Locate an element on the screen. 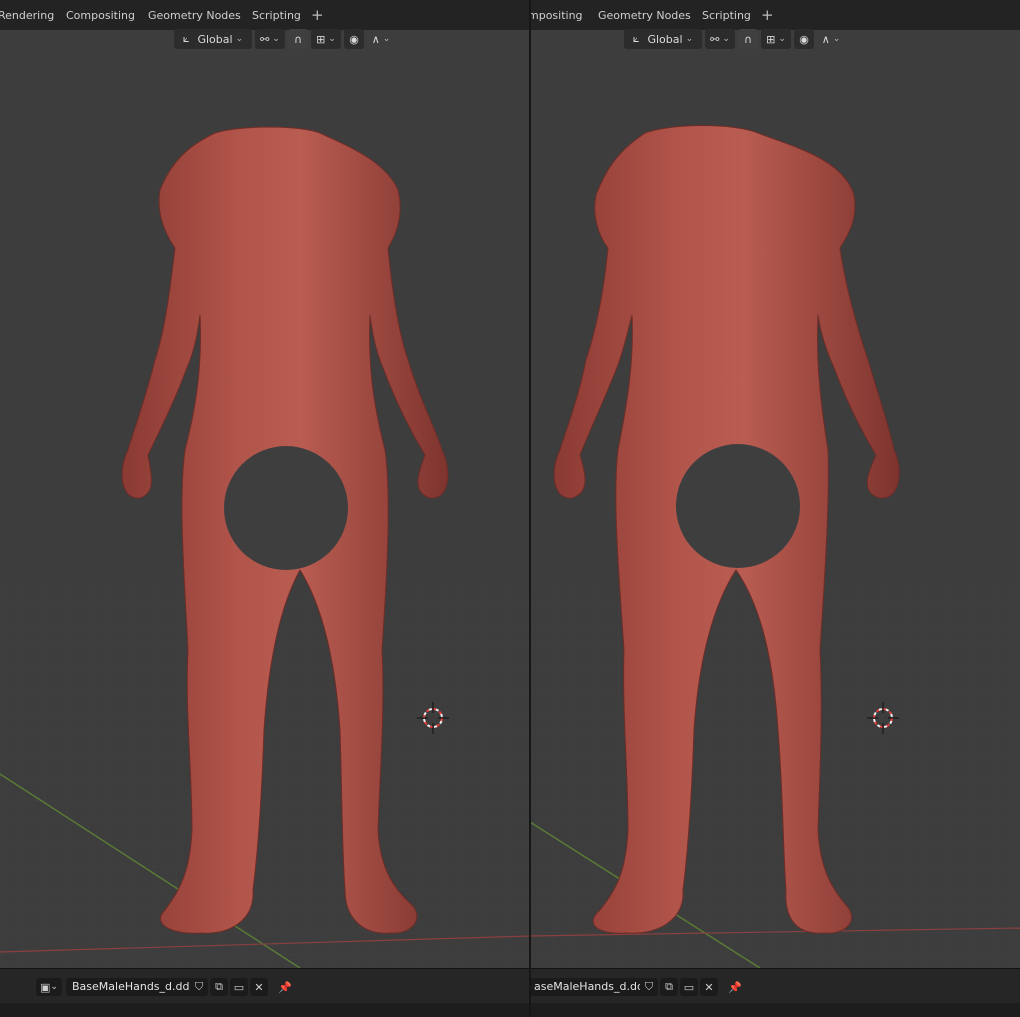 This screenshot has height=1017, width=1020. editor-type-dropdown: ▣ ⌄ is located at coordinates (49, 987).